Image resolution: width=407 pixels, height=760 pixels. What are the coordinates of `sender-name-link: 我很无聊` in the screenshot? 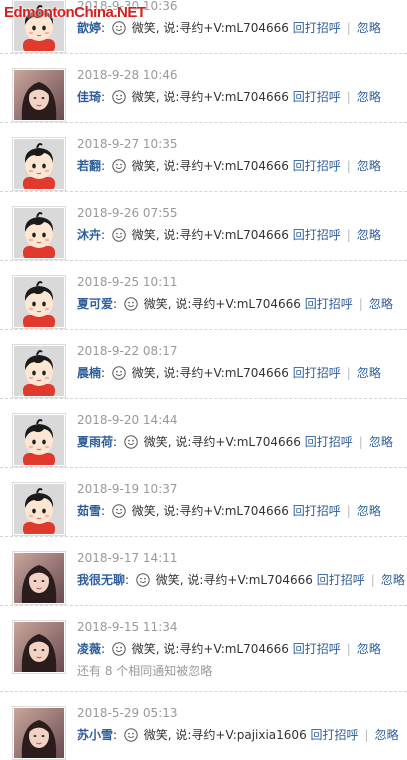 It's located at (101, 580).